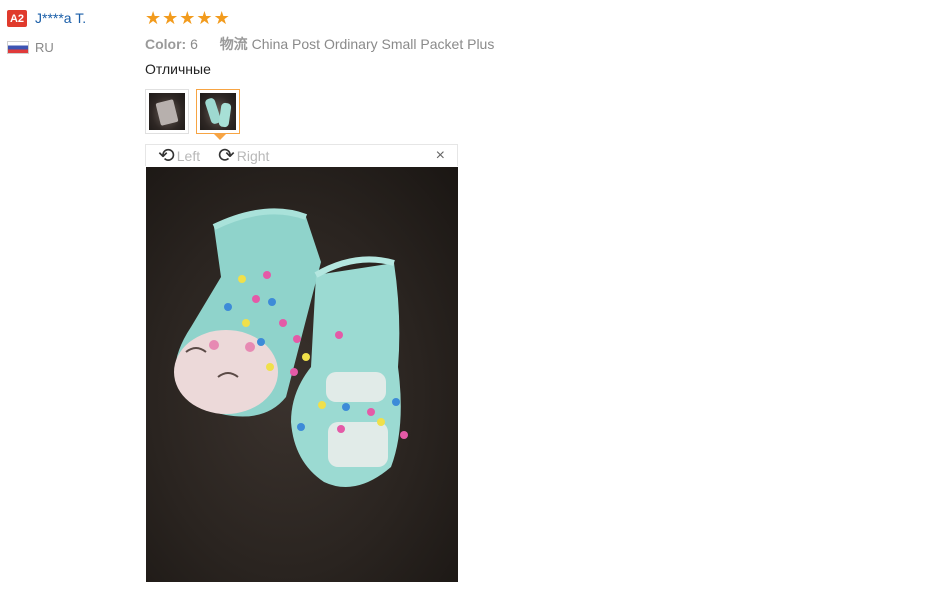 The width and height of the screenshot is (949, 595). I want to click on star-rating: ★ ★ ★ ★ ★, so click(187, 18).